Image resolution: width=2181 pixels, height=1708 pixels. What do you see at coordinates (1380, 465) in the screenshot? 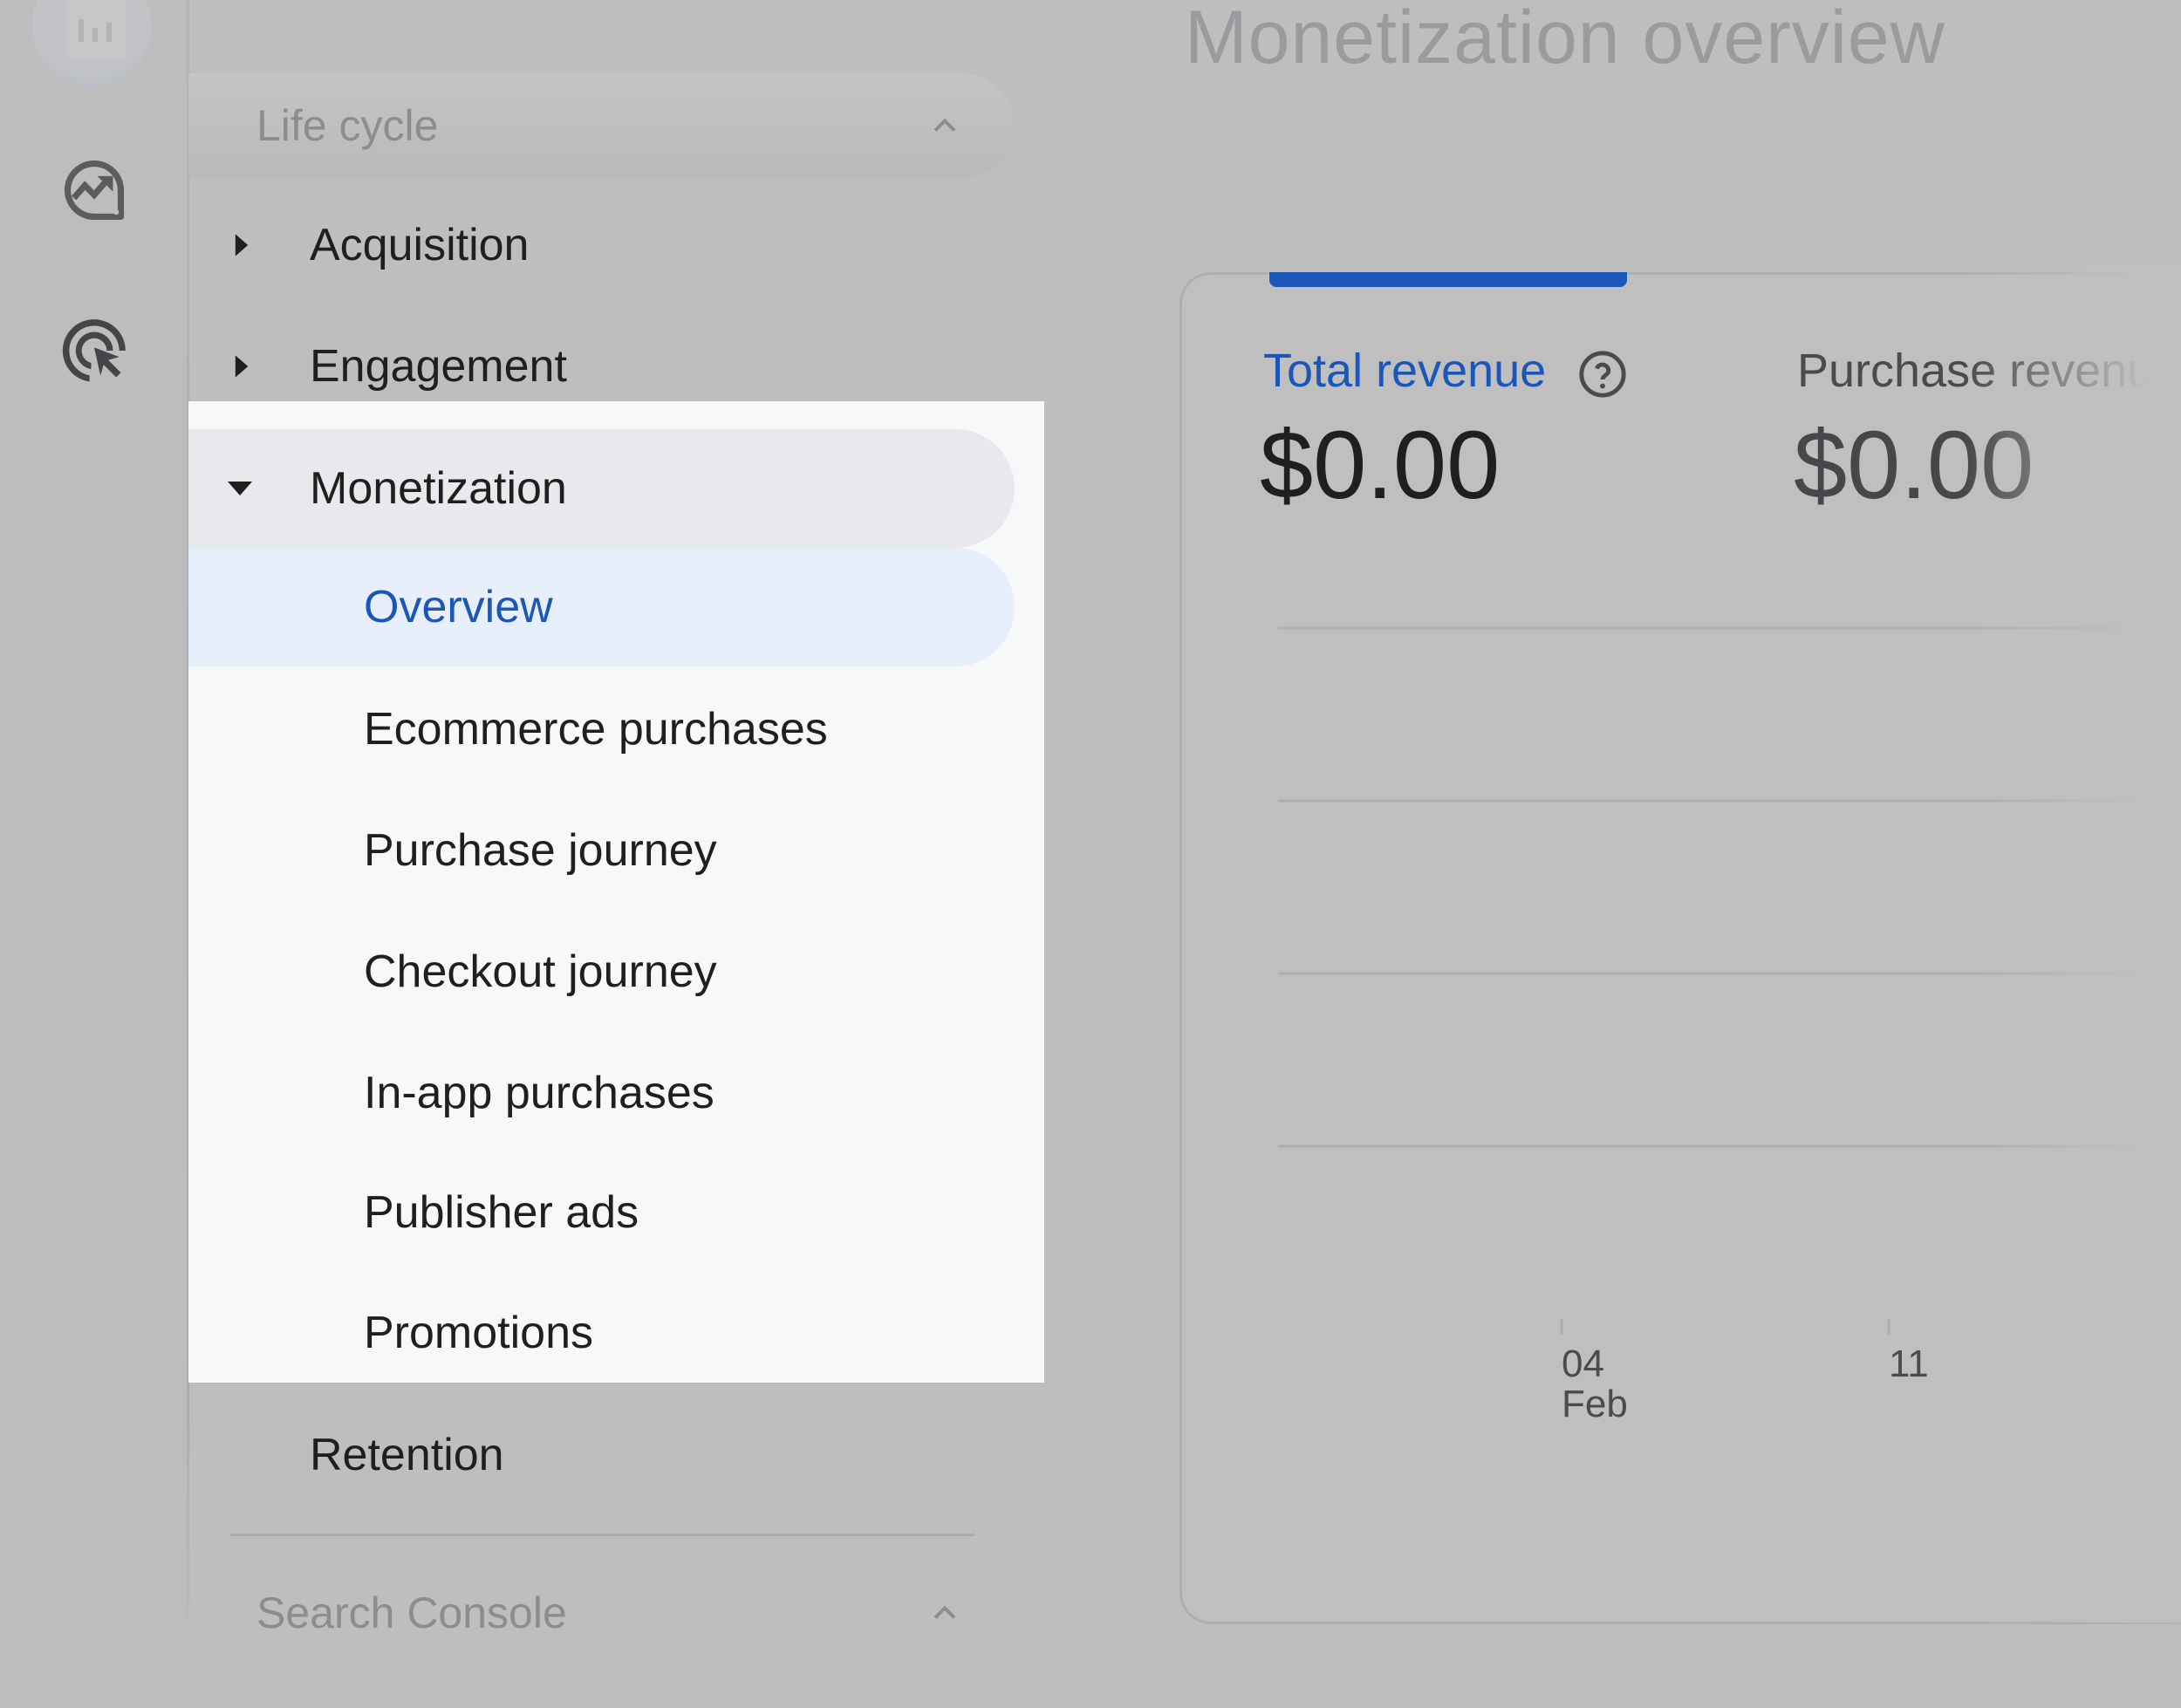
I see `metric-total-revenue-value: $0.00` at bounding box center [1380, 465].